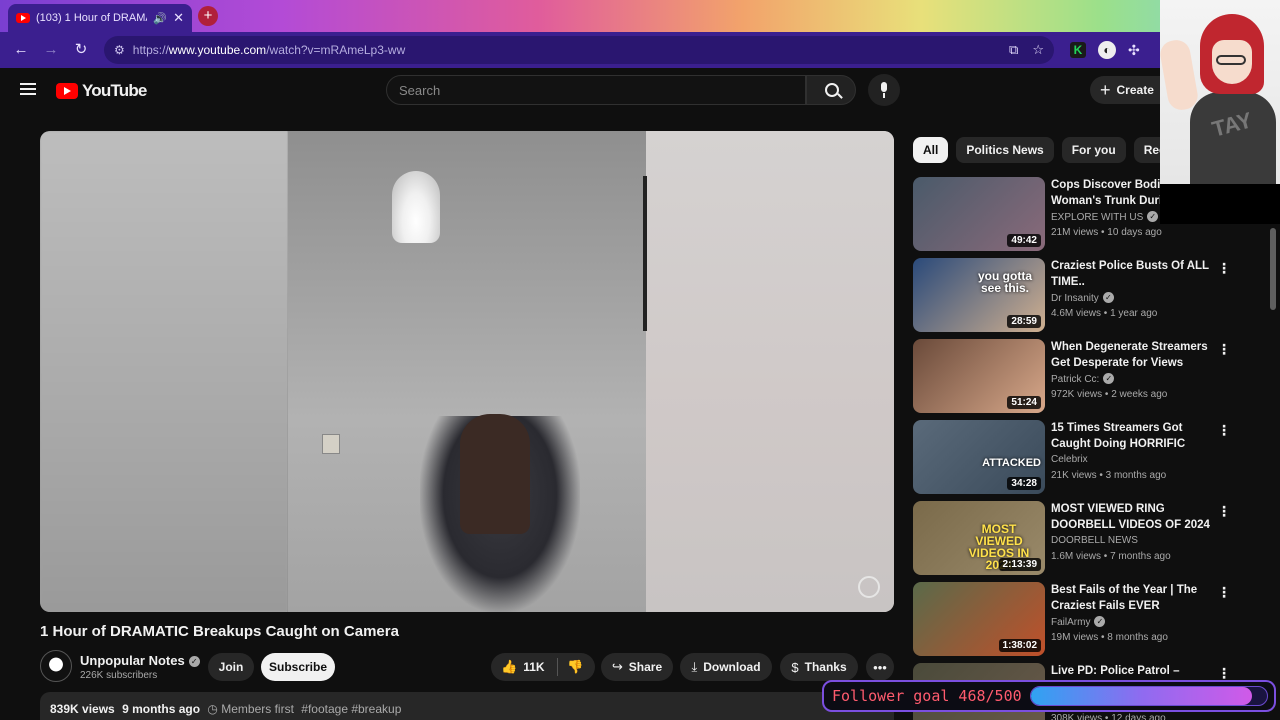  Describe the element at coordinates (1082, 298) in the screenshot. I see `recommendation-channel: Dr Insanity ✓` at that location.